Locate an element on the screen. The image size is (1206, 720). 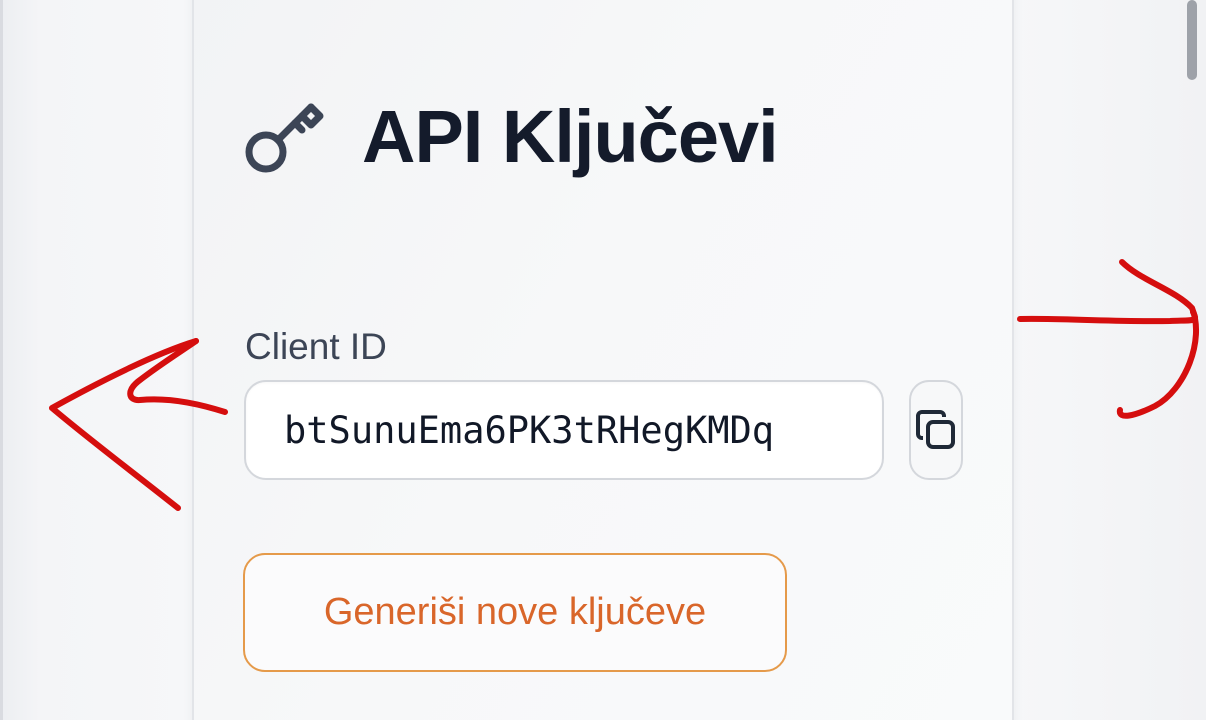
generate-new-keys-button: Generiši nove ključeve is located at coordinates (515, 612).